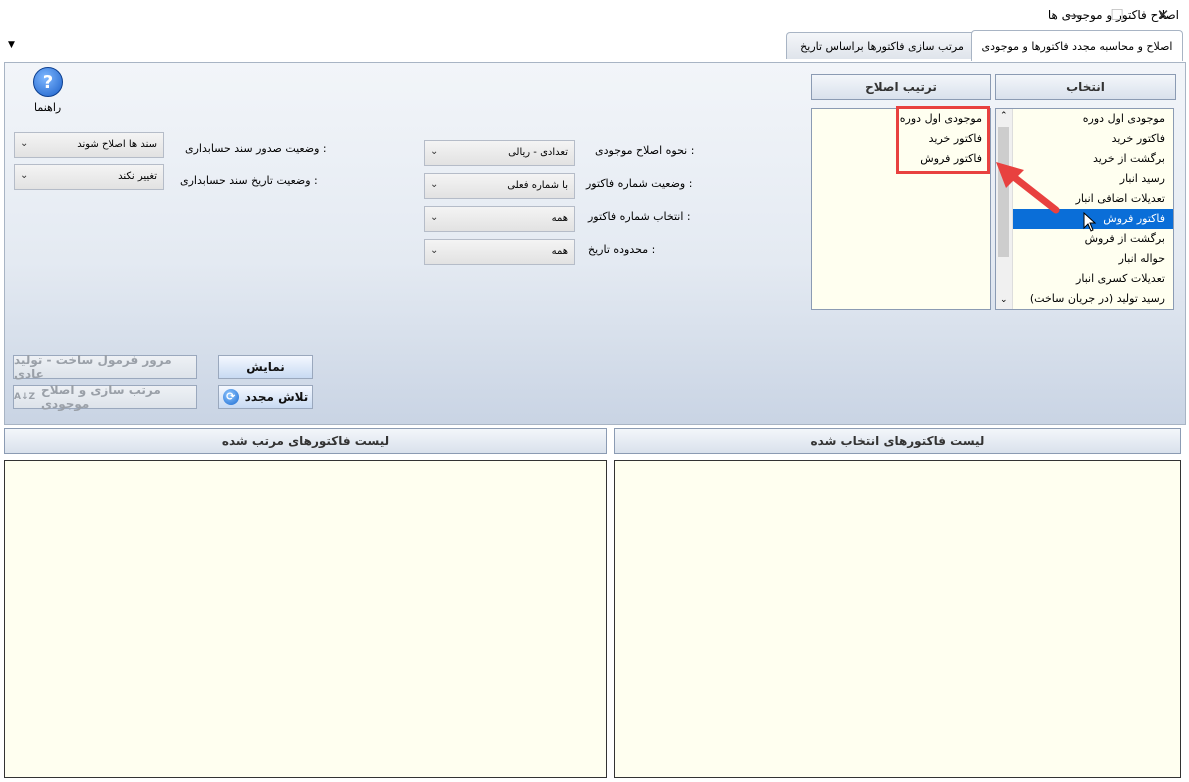  Describe the element at coordinates (25, 397) in the screenshot. I see `sort-az-icon: A↓Z` at that location.